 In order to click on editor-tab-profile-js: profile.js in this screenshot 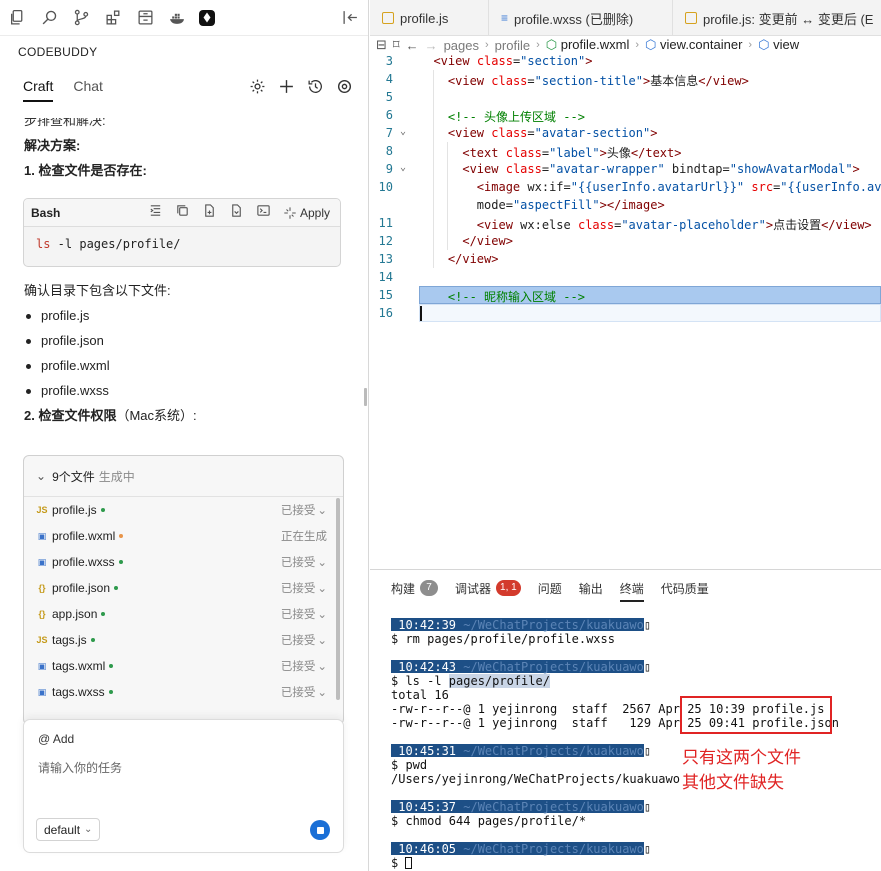, I will do `click(429, 18)`.